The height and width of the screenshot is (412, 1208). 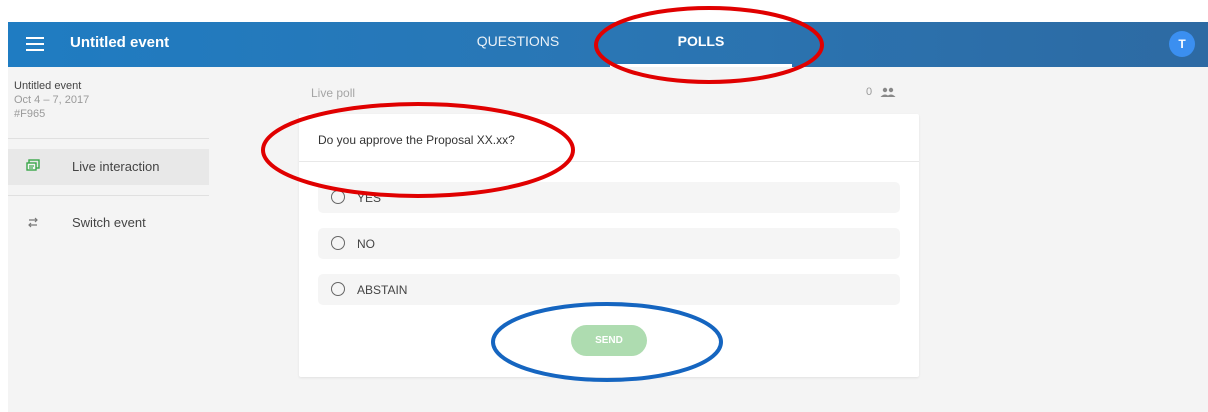 I want to click on tab-questions: QUESTIONS, so click(x=518, y=44).